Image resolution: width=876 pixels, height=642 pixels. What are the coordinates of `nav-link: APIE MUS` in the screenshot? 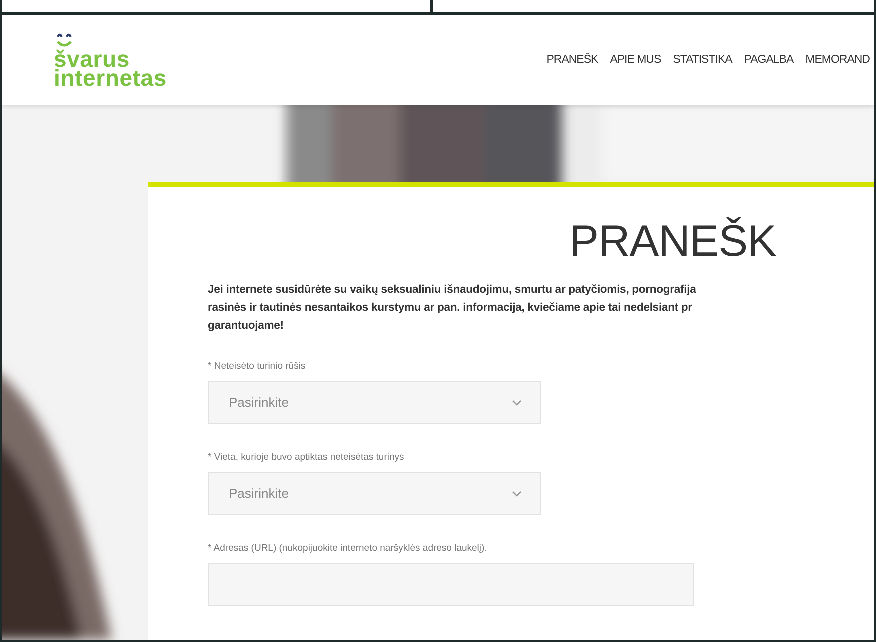 It's located at (636, 60).